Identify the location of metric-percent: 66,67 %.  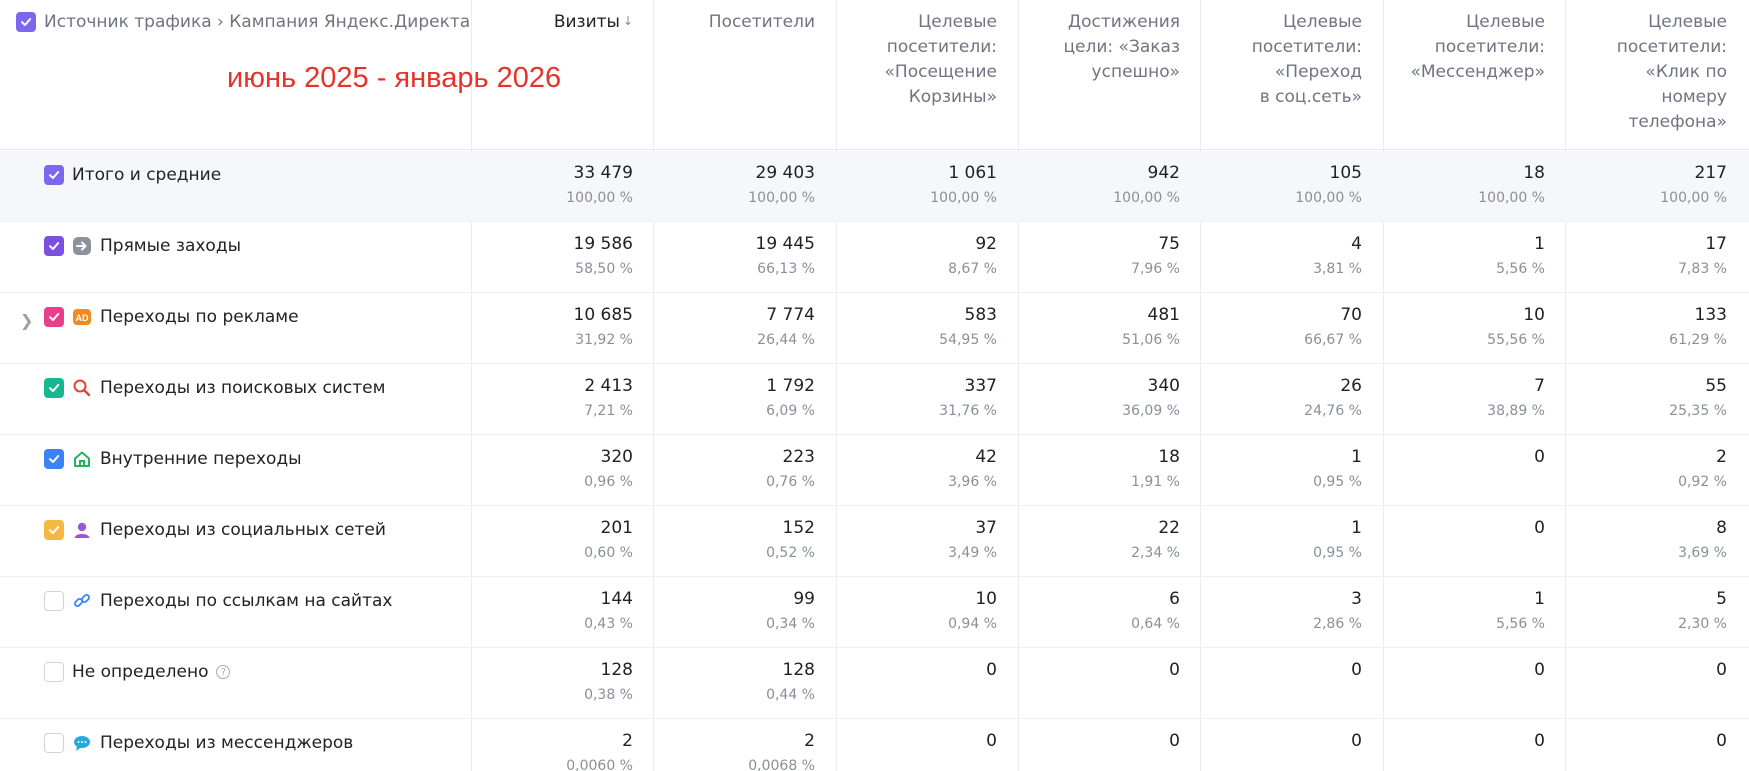
(1333, 340).